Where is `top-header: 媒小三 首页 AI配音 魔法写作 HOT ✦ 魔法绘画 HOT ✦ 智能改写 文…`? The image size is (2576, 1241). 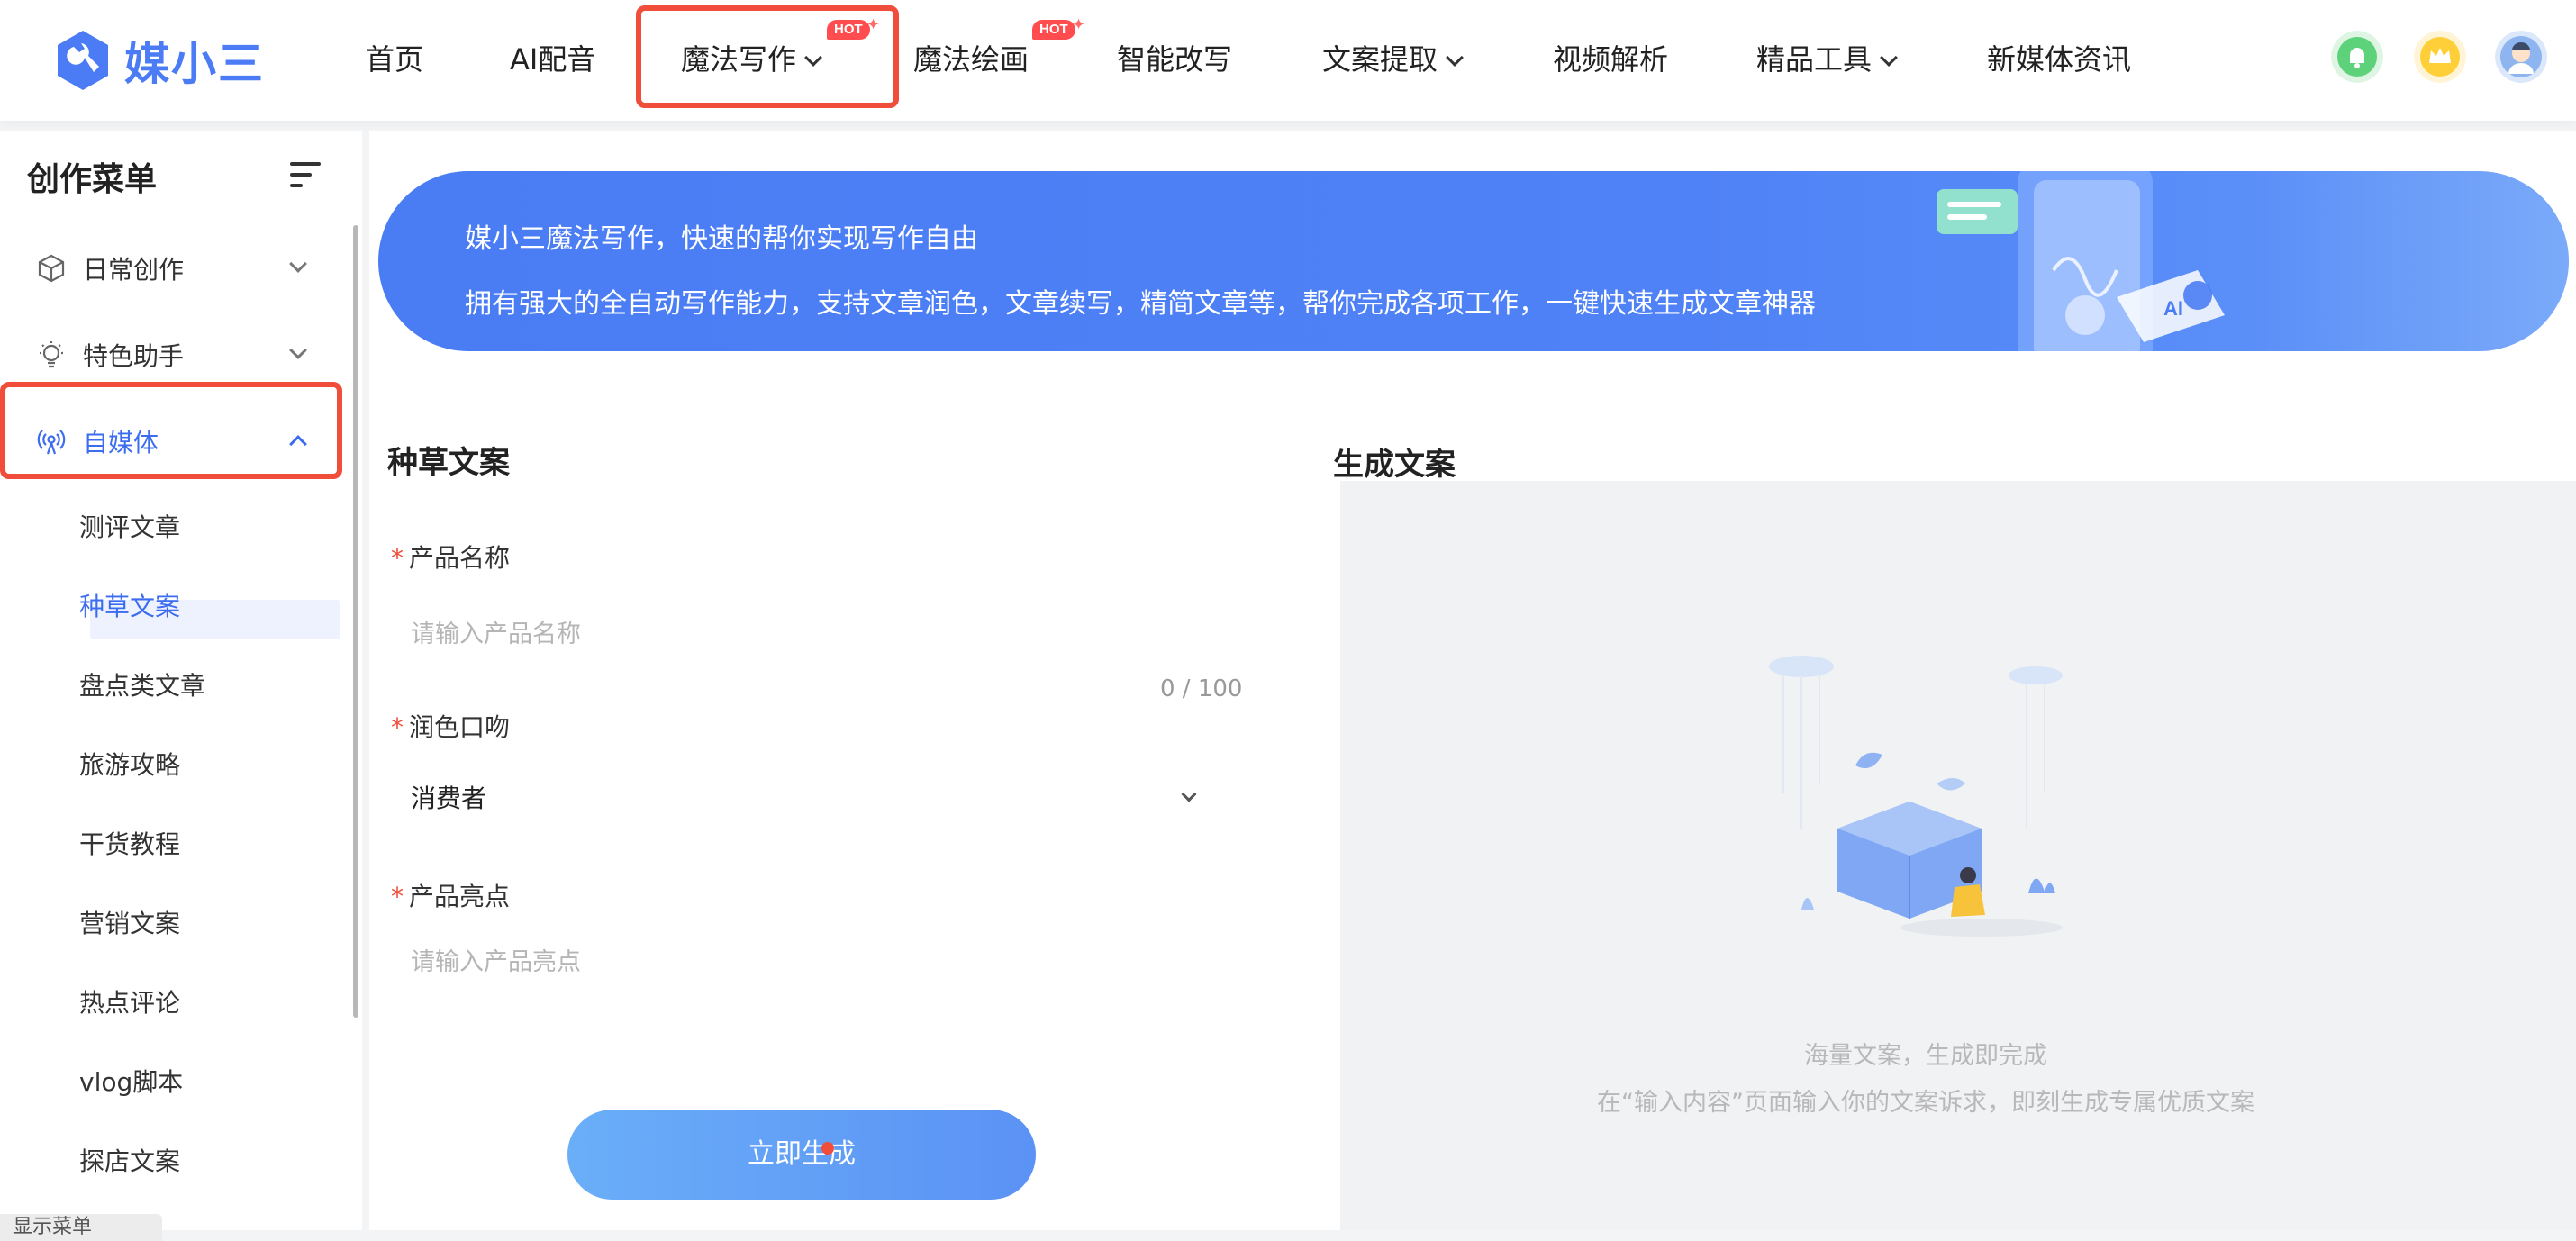 top-header: 媒小三 首页 AI配音 魔法写作 HOT ✦ 魔法绘画 HOT ✦ 智能改写 文… is located at coordinates (1288, 60).